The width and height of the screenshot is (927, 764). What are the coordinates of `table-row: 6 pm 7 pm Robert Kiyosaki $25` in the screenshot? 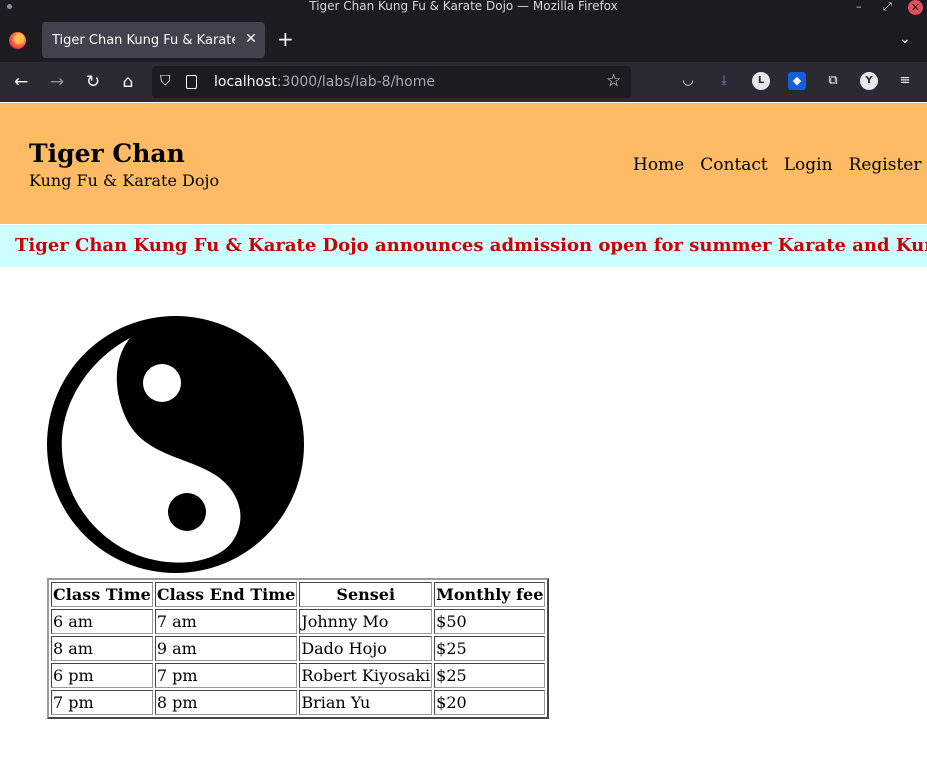 It's located at (298, 675).